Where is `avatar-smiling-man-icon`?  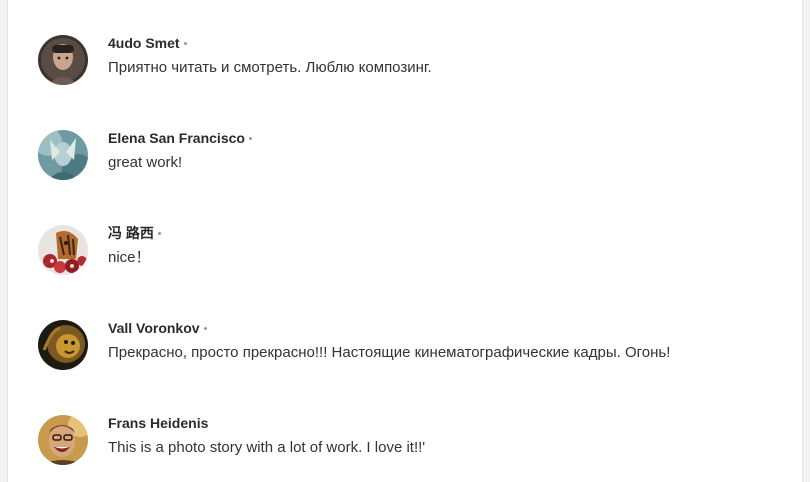 avatar-smiling-man-icon is located at coordinates (63, 440).